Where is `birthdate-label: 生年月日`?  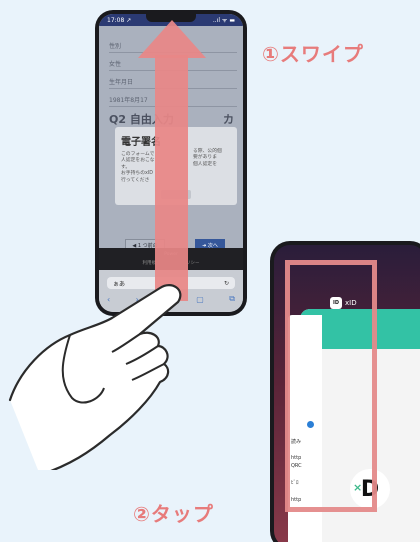
birthdate-label: 生年月日 is located at coordinates (121, 82).